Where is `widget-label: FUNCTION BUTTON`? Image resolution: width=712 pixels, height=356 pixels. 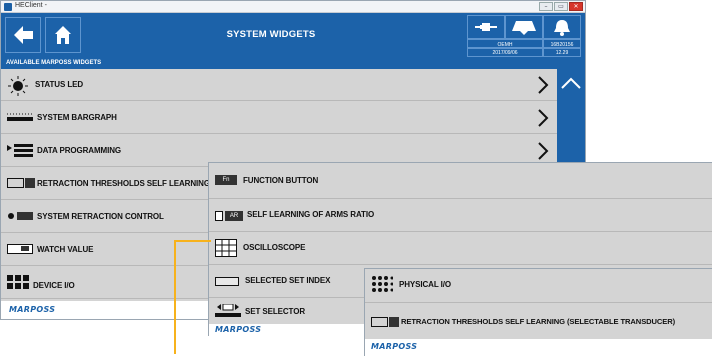
widget-label: FUNCTION BUTTON is located at coordinates (281, 180).